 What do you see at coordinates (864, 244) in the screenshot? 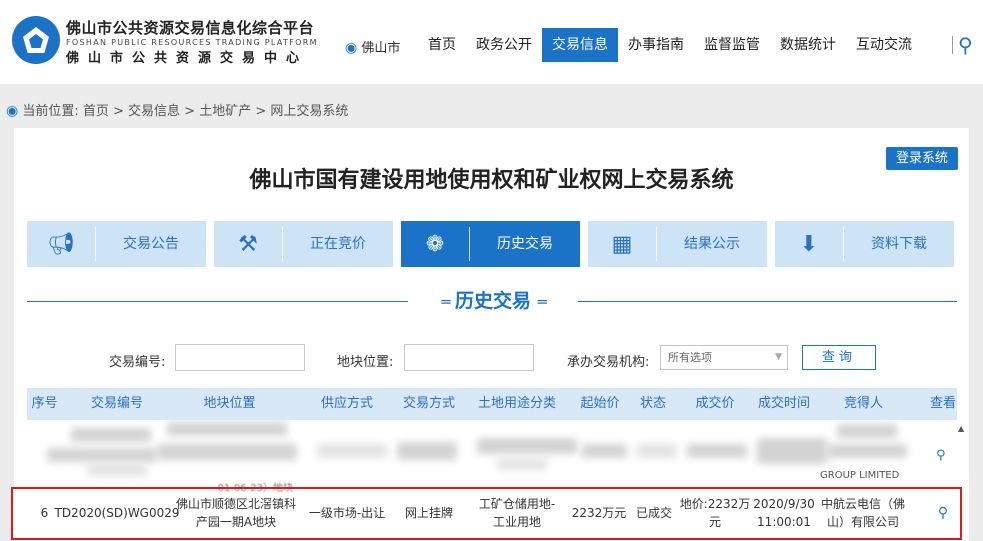
I see `tab-downloads: ⬇ 资料下载` at bounding box center [864, 244].